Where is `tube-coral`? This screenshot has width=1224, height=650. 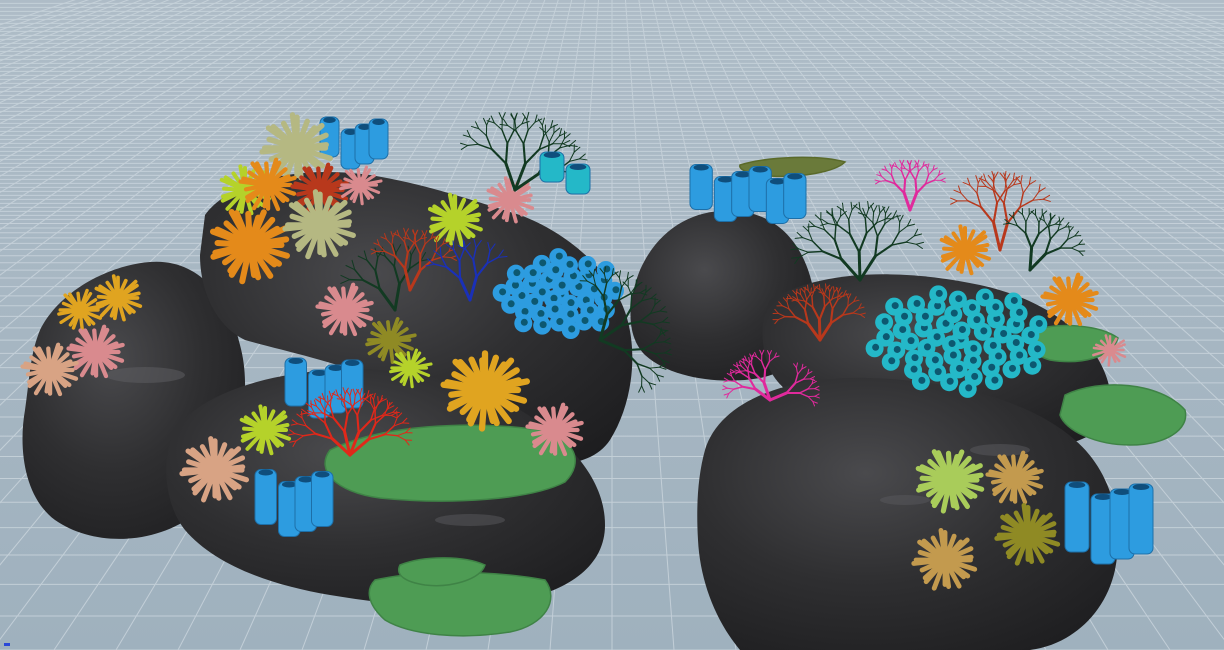
tube-coral is located at coordinates (1109, 523).